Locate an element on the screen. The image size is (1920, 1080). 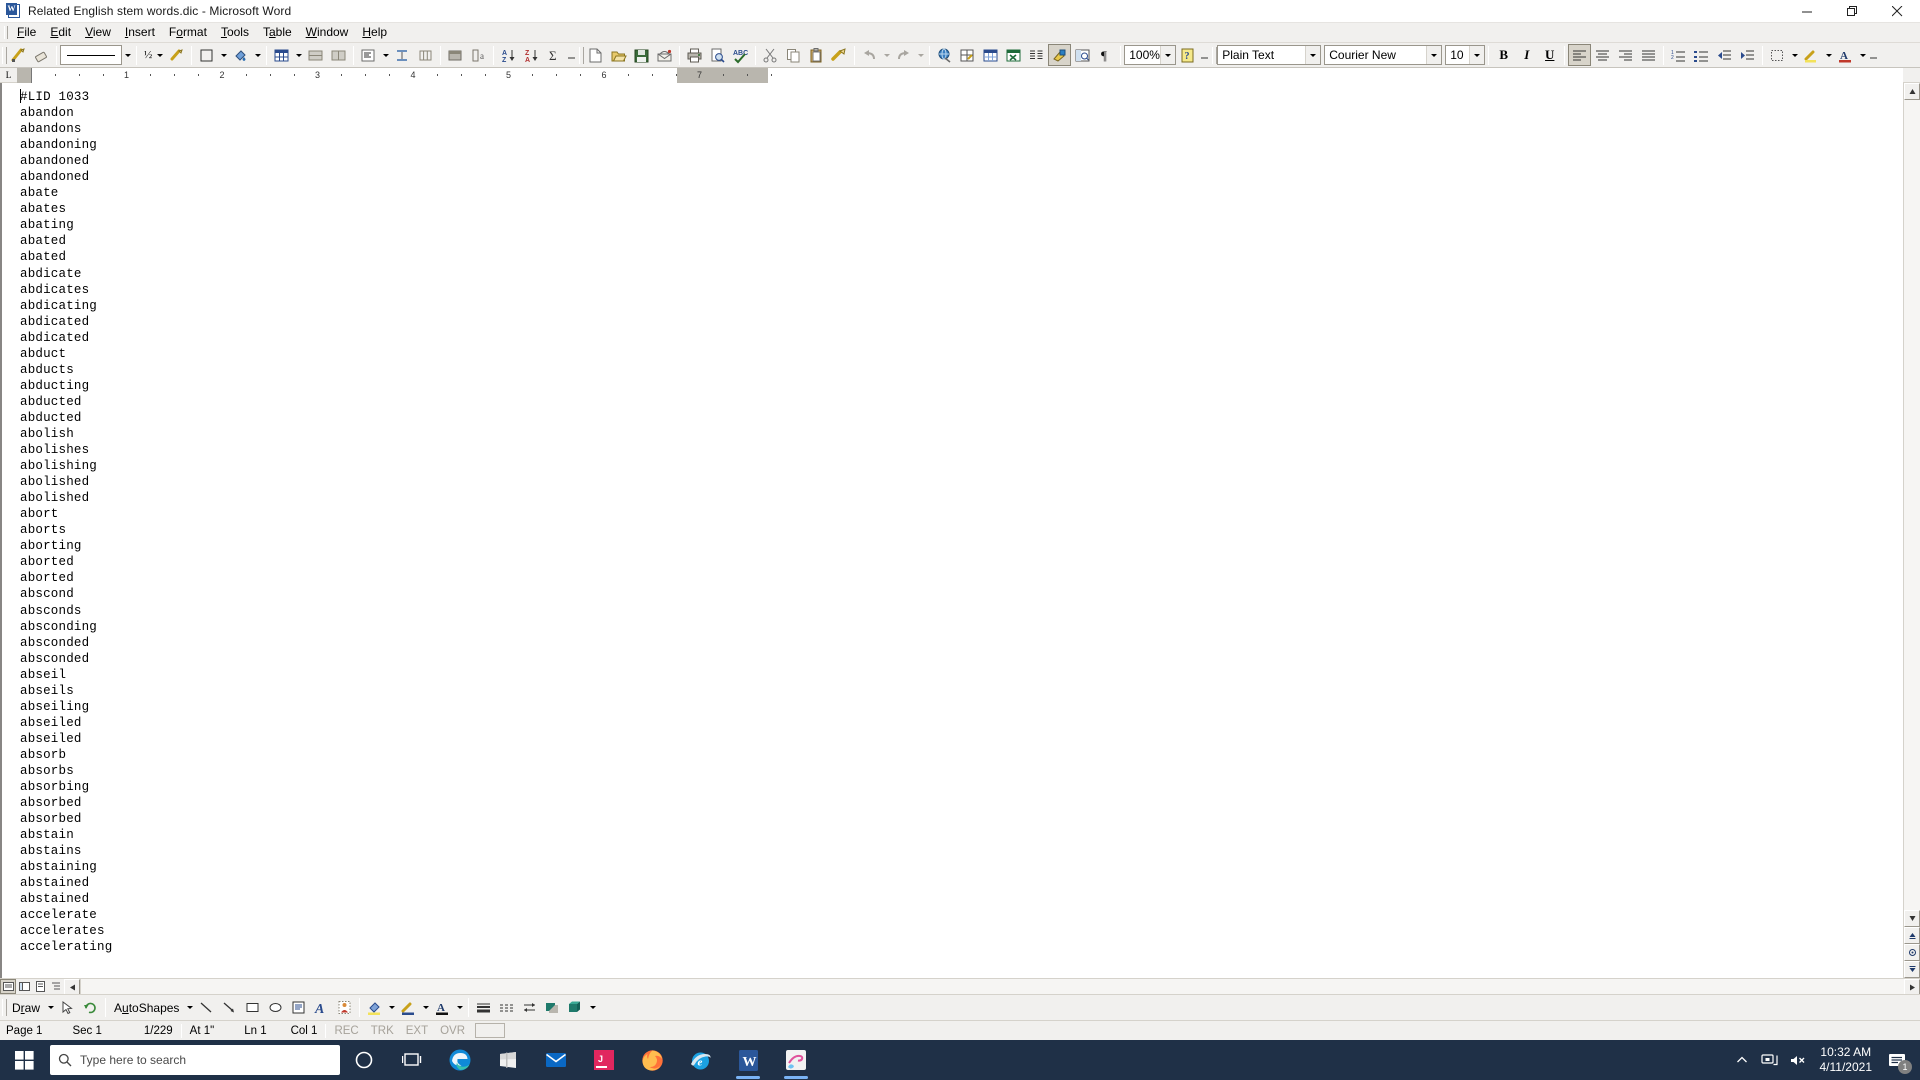
menu-insert: Insert is located at coordinates (140, 32).